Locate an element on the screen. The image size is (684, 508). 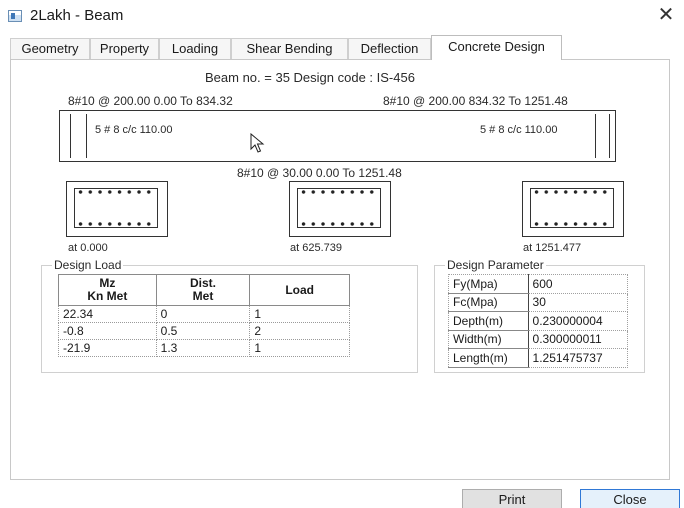
title-bar: 2Lakh - Beam ✕ is located at coordinates (342, 16).